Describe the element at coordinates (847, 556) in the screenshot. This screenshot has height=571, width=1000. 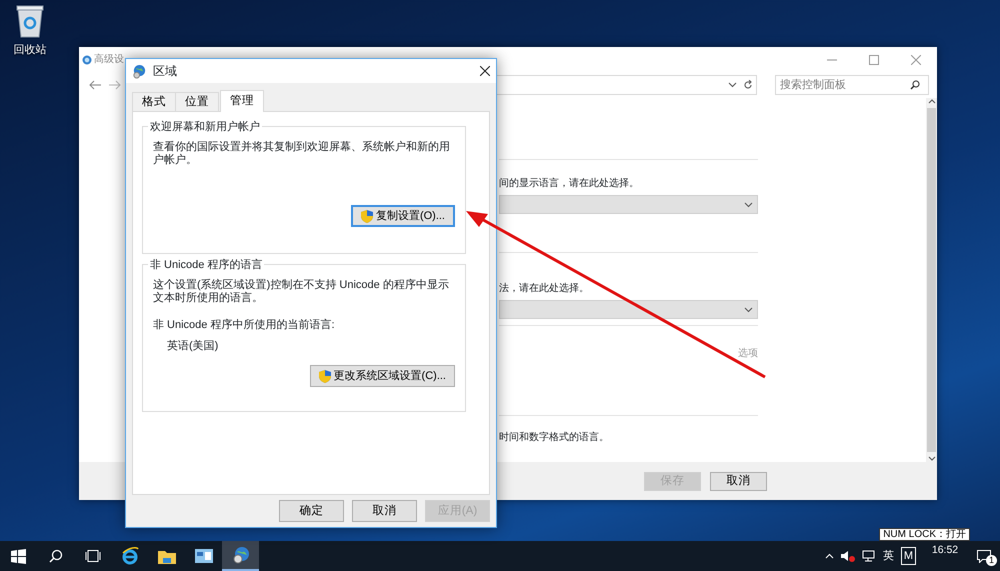
I see `volume-muted-icon` at that location.